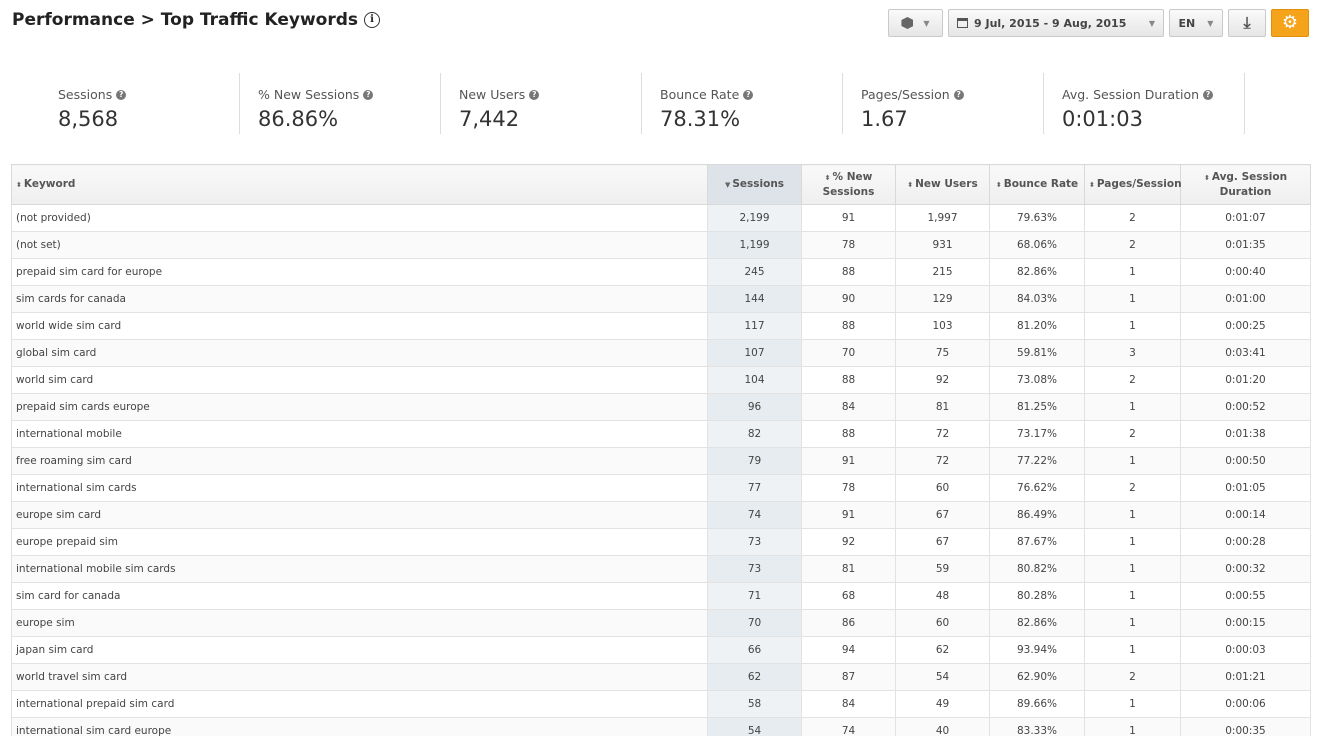 The height and width of the screenshot is (736, 1319). What do you see at coordinates (1037, 218) in the screenshot?
I see `table-cell: 79.63%` at bounding box center [1037, 218].